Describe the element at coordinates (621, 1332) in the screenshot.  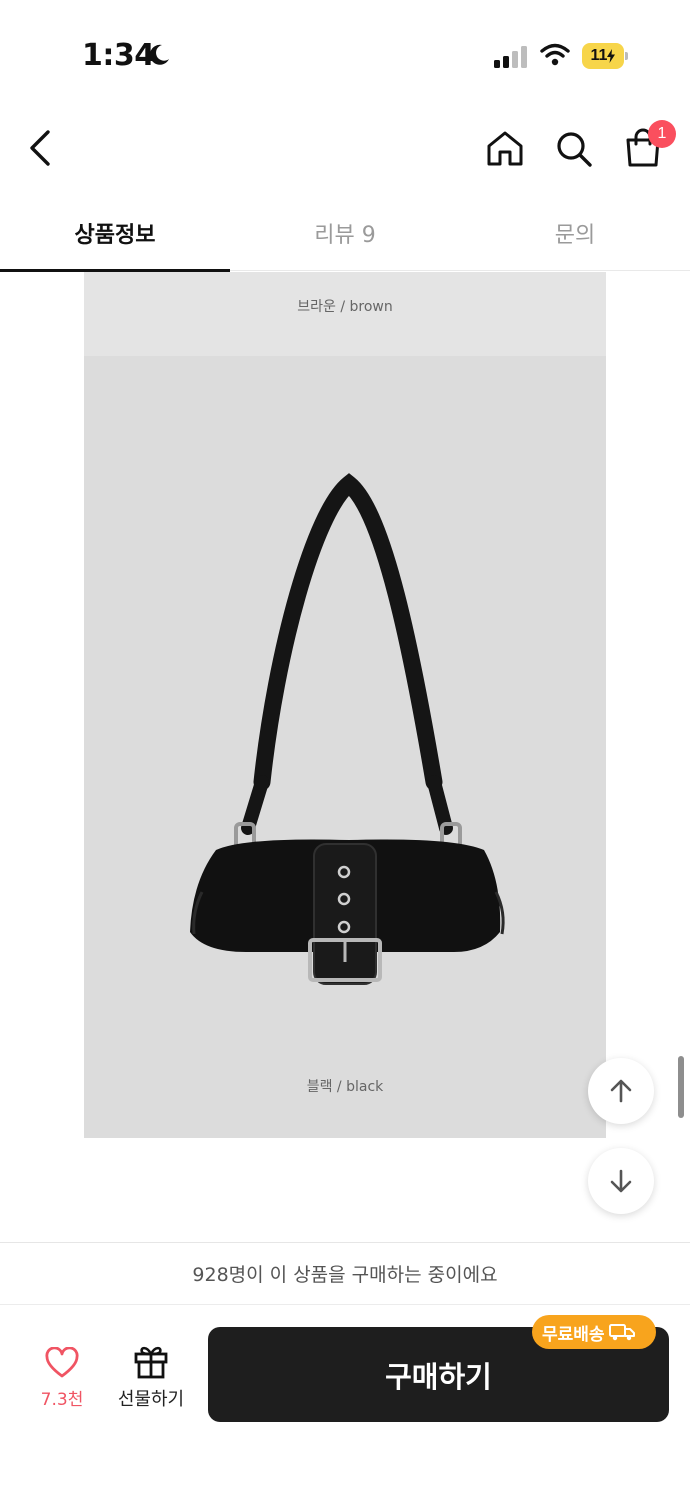
I see `truck-icon` at that location.